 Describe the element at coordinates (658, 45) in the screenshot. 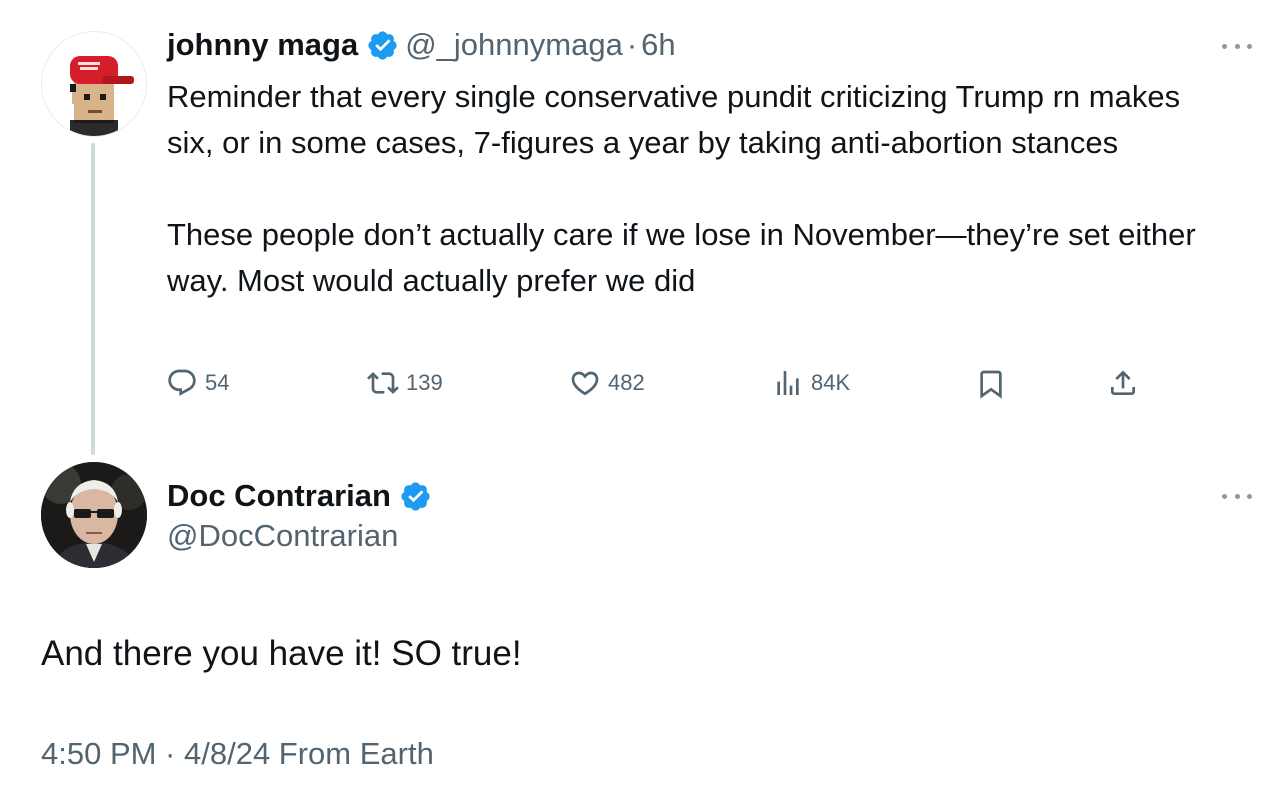

I see `parent-timestamp: 6h` at that location.